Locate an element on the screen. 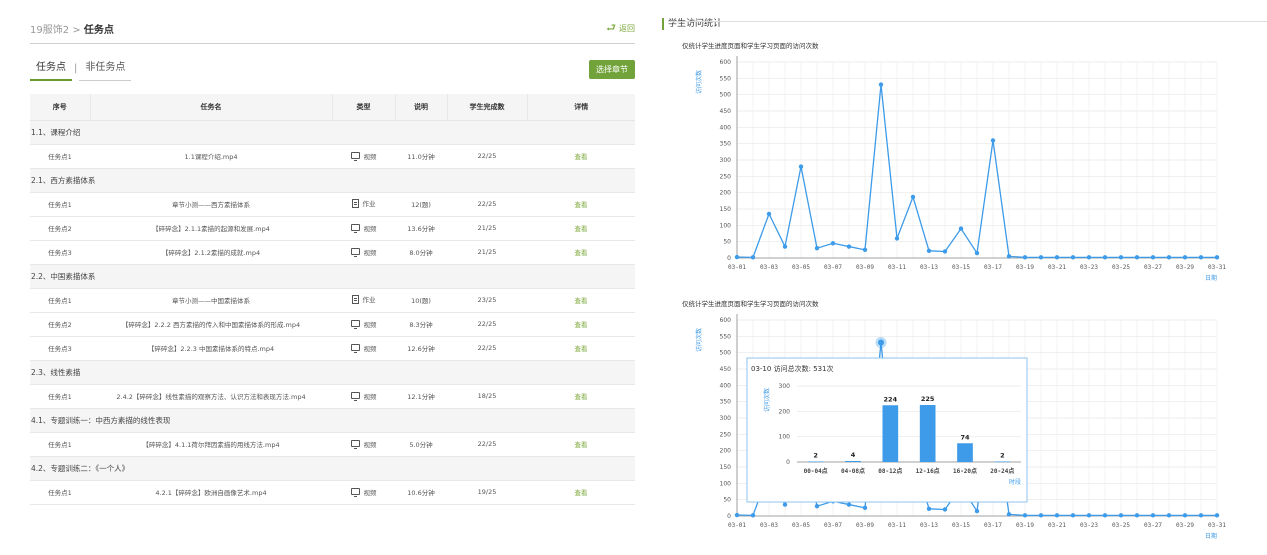 The image size is (1267, 555). table-row: 任务点1 章节小测——中国素描体系 作业 10(题) 23/25 查看 is located at coordinates (332, 300).